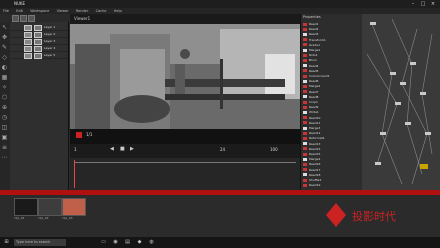 The height and width of the screenshot is (248, 440). Describe the element at coordinates (4, 117) in the screenshot. I see `time-tool-icon: ◷` at that location.